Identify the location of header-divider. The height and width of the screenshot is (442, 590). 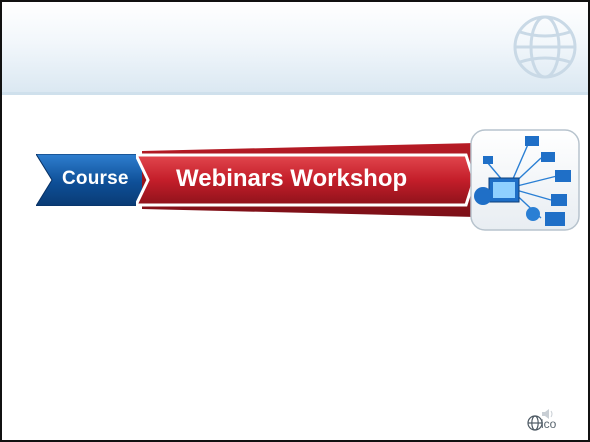
(295, 93).